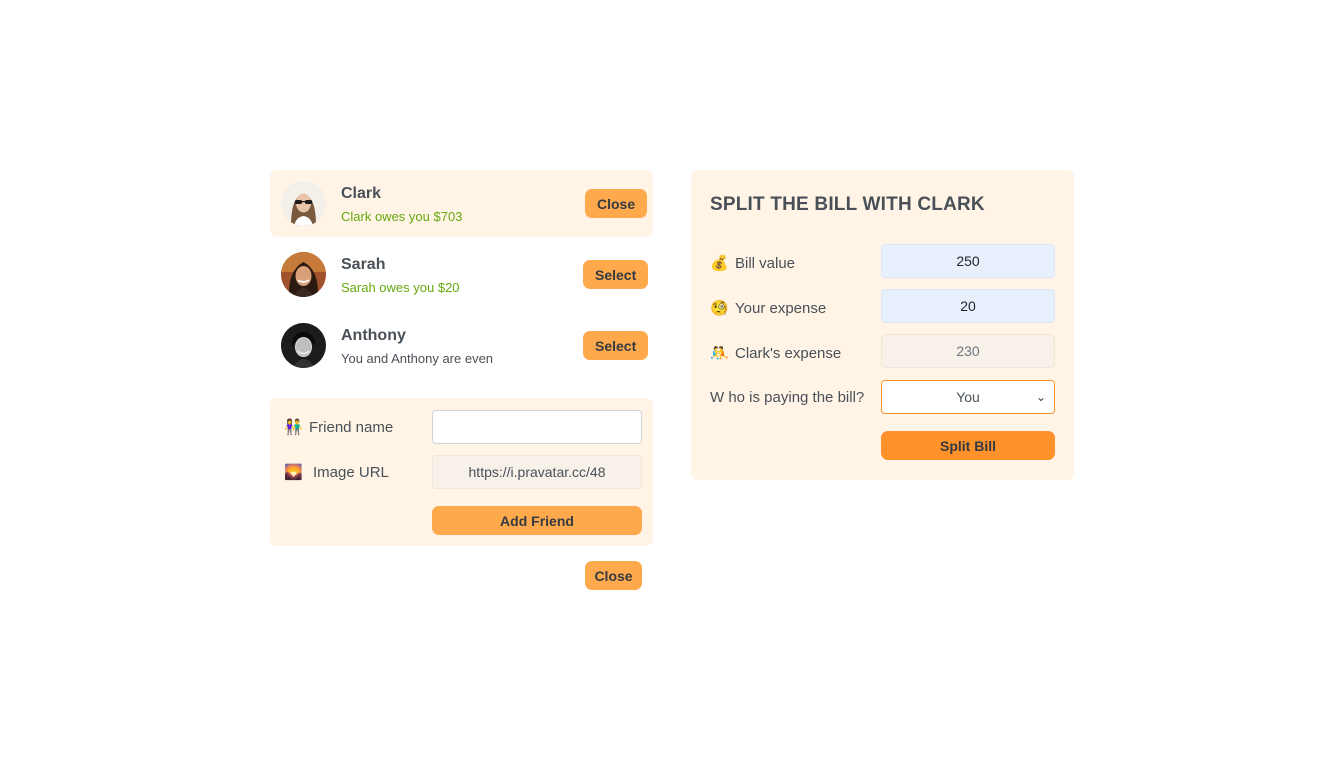  What do you see at coordinates (461, 345) in the screenshot?
I see `friend-item-anthony: Anthony You and Anthony are even Select` at bounding box center [461, 345].